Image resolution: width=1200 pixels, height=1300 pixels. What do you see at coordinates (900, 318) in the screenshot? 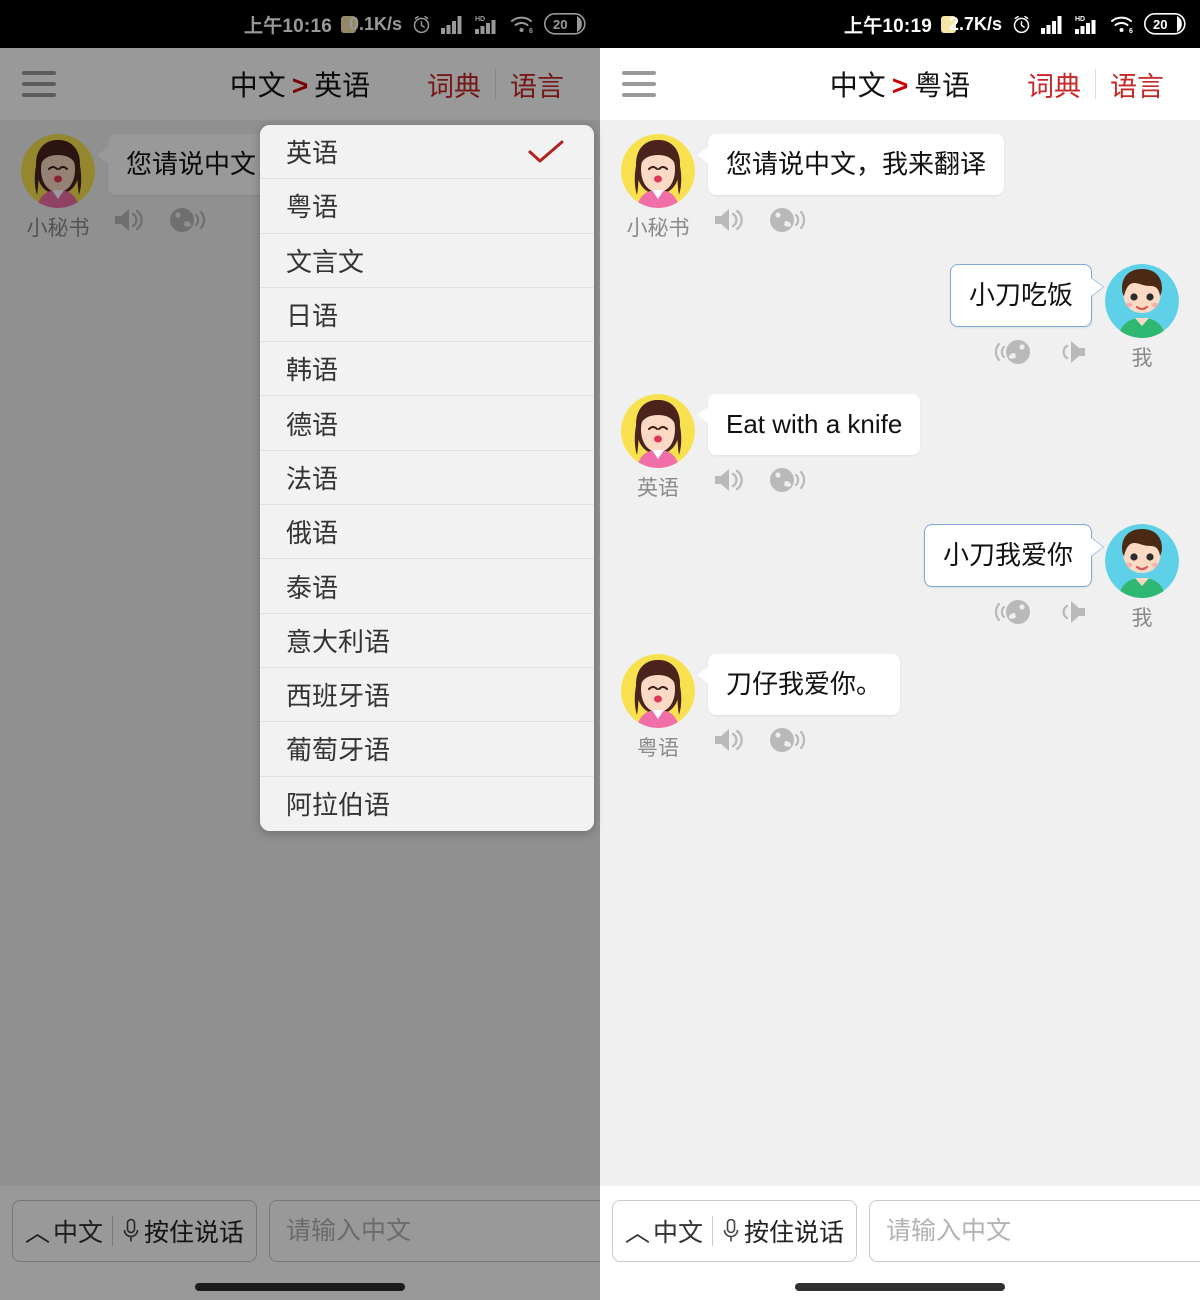
I see `message-row: 小刀吃饭 我` at bounding box center [900, 318].